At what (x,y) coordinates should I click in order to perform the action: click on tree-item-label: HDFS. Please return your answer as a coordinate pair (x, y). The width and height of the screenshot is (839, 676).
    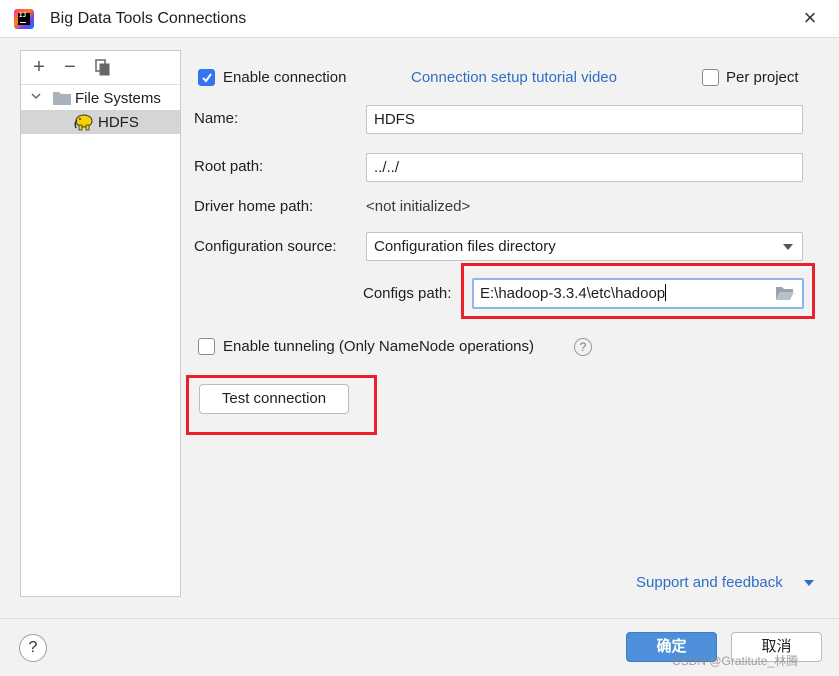
    Looking at the image, I should click on (118, 122).